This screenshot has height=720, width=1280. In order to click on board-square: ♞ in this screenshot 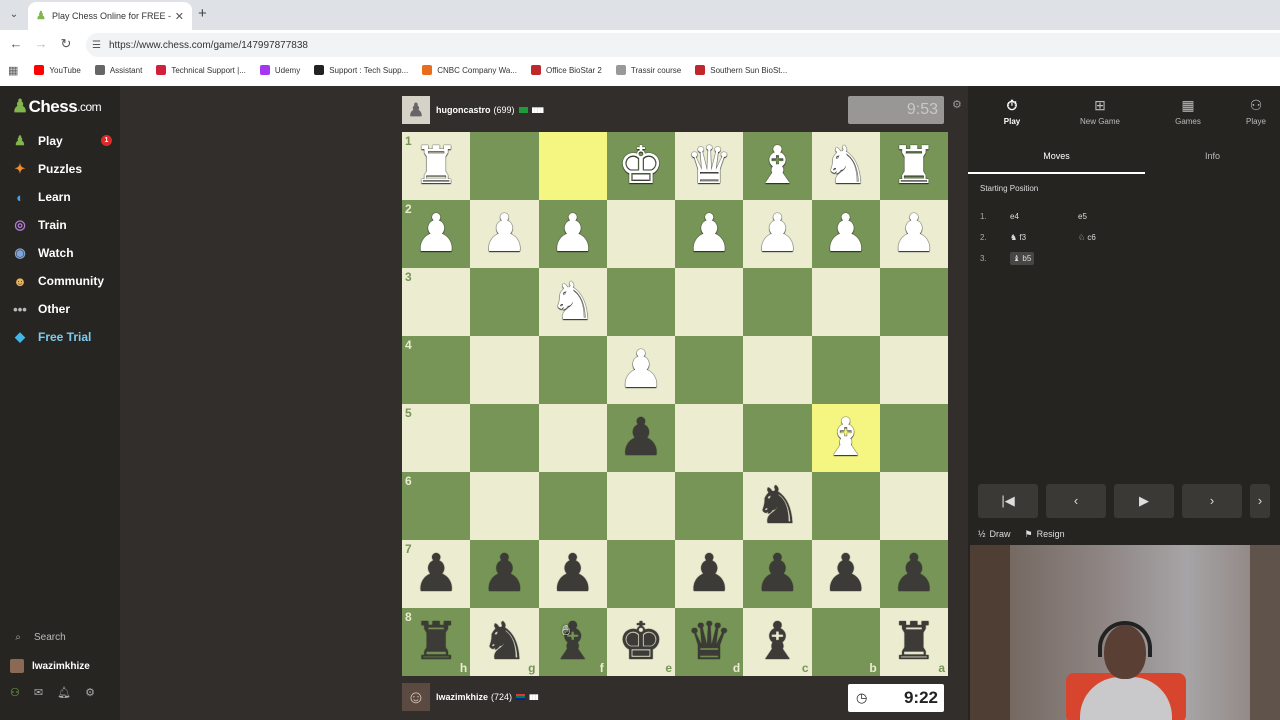, I will do `click(845, 166)`.